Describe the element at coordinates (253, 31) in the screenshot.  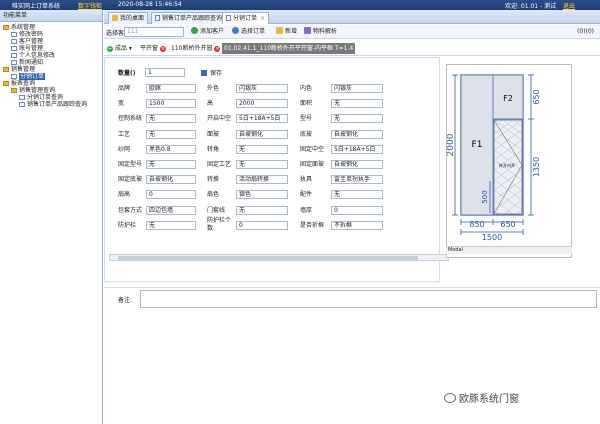
I see `select-order-label: 选择订单` at that location.